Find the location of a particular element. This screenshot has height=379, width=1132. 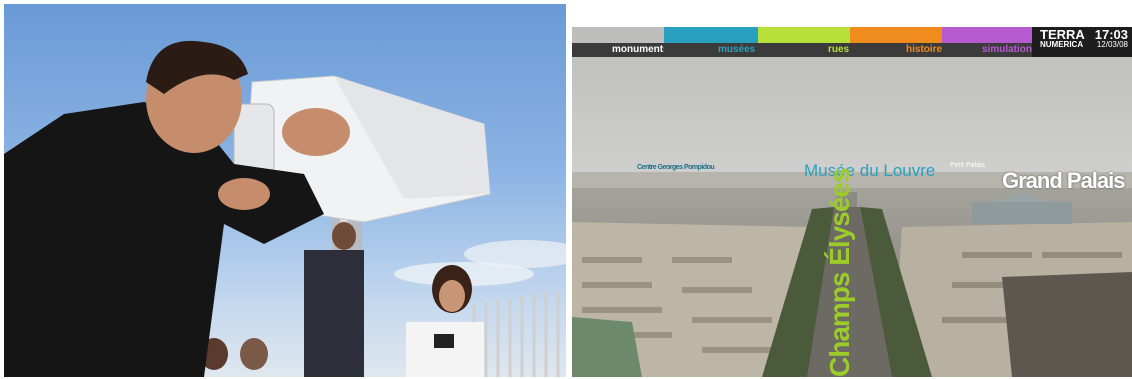

brand-clock-panel: TERRA NUMERICA 17:03 12/03/08 is located at coordinates (1082, 42).